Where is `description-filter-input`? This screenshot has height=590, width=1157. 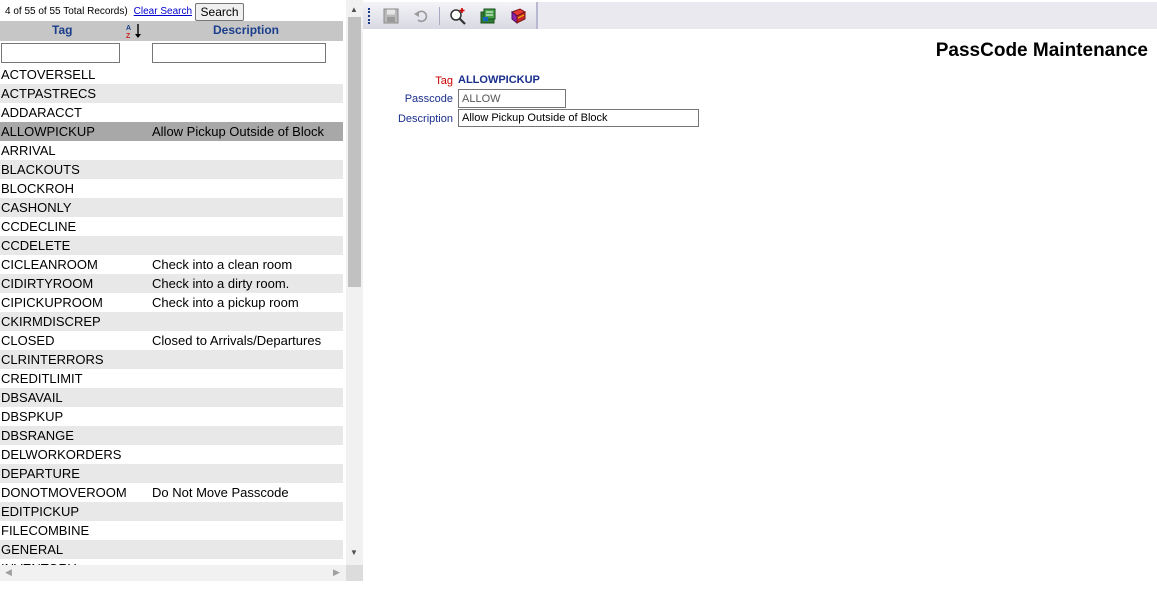 description-filter-input is located at coordinates (239, 53).